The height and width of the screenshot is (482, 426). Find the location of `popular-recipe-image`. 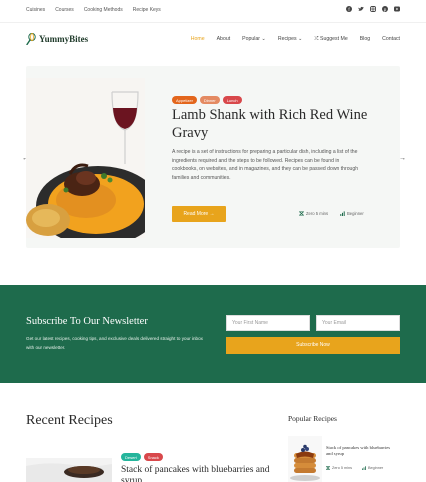

popular-recipe-image is located at coordinates (305, 459).